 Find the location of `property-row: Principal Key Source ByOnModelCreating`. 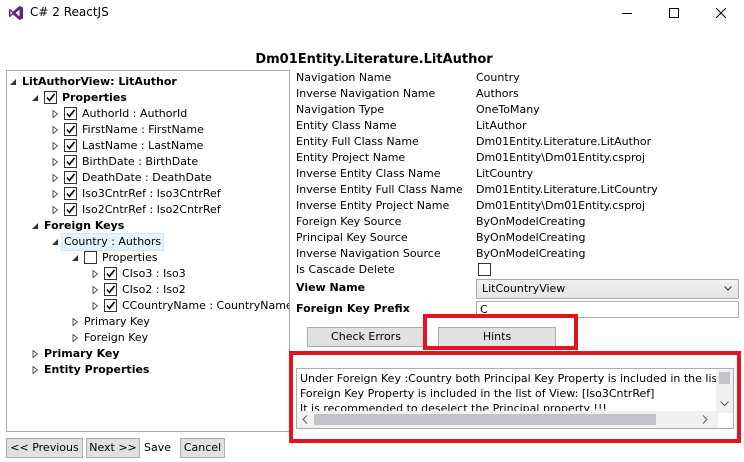

property-row: Principal Key Source ByOnModelCreating is located at coordinates (518, 238).